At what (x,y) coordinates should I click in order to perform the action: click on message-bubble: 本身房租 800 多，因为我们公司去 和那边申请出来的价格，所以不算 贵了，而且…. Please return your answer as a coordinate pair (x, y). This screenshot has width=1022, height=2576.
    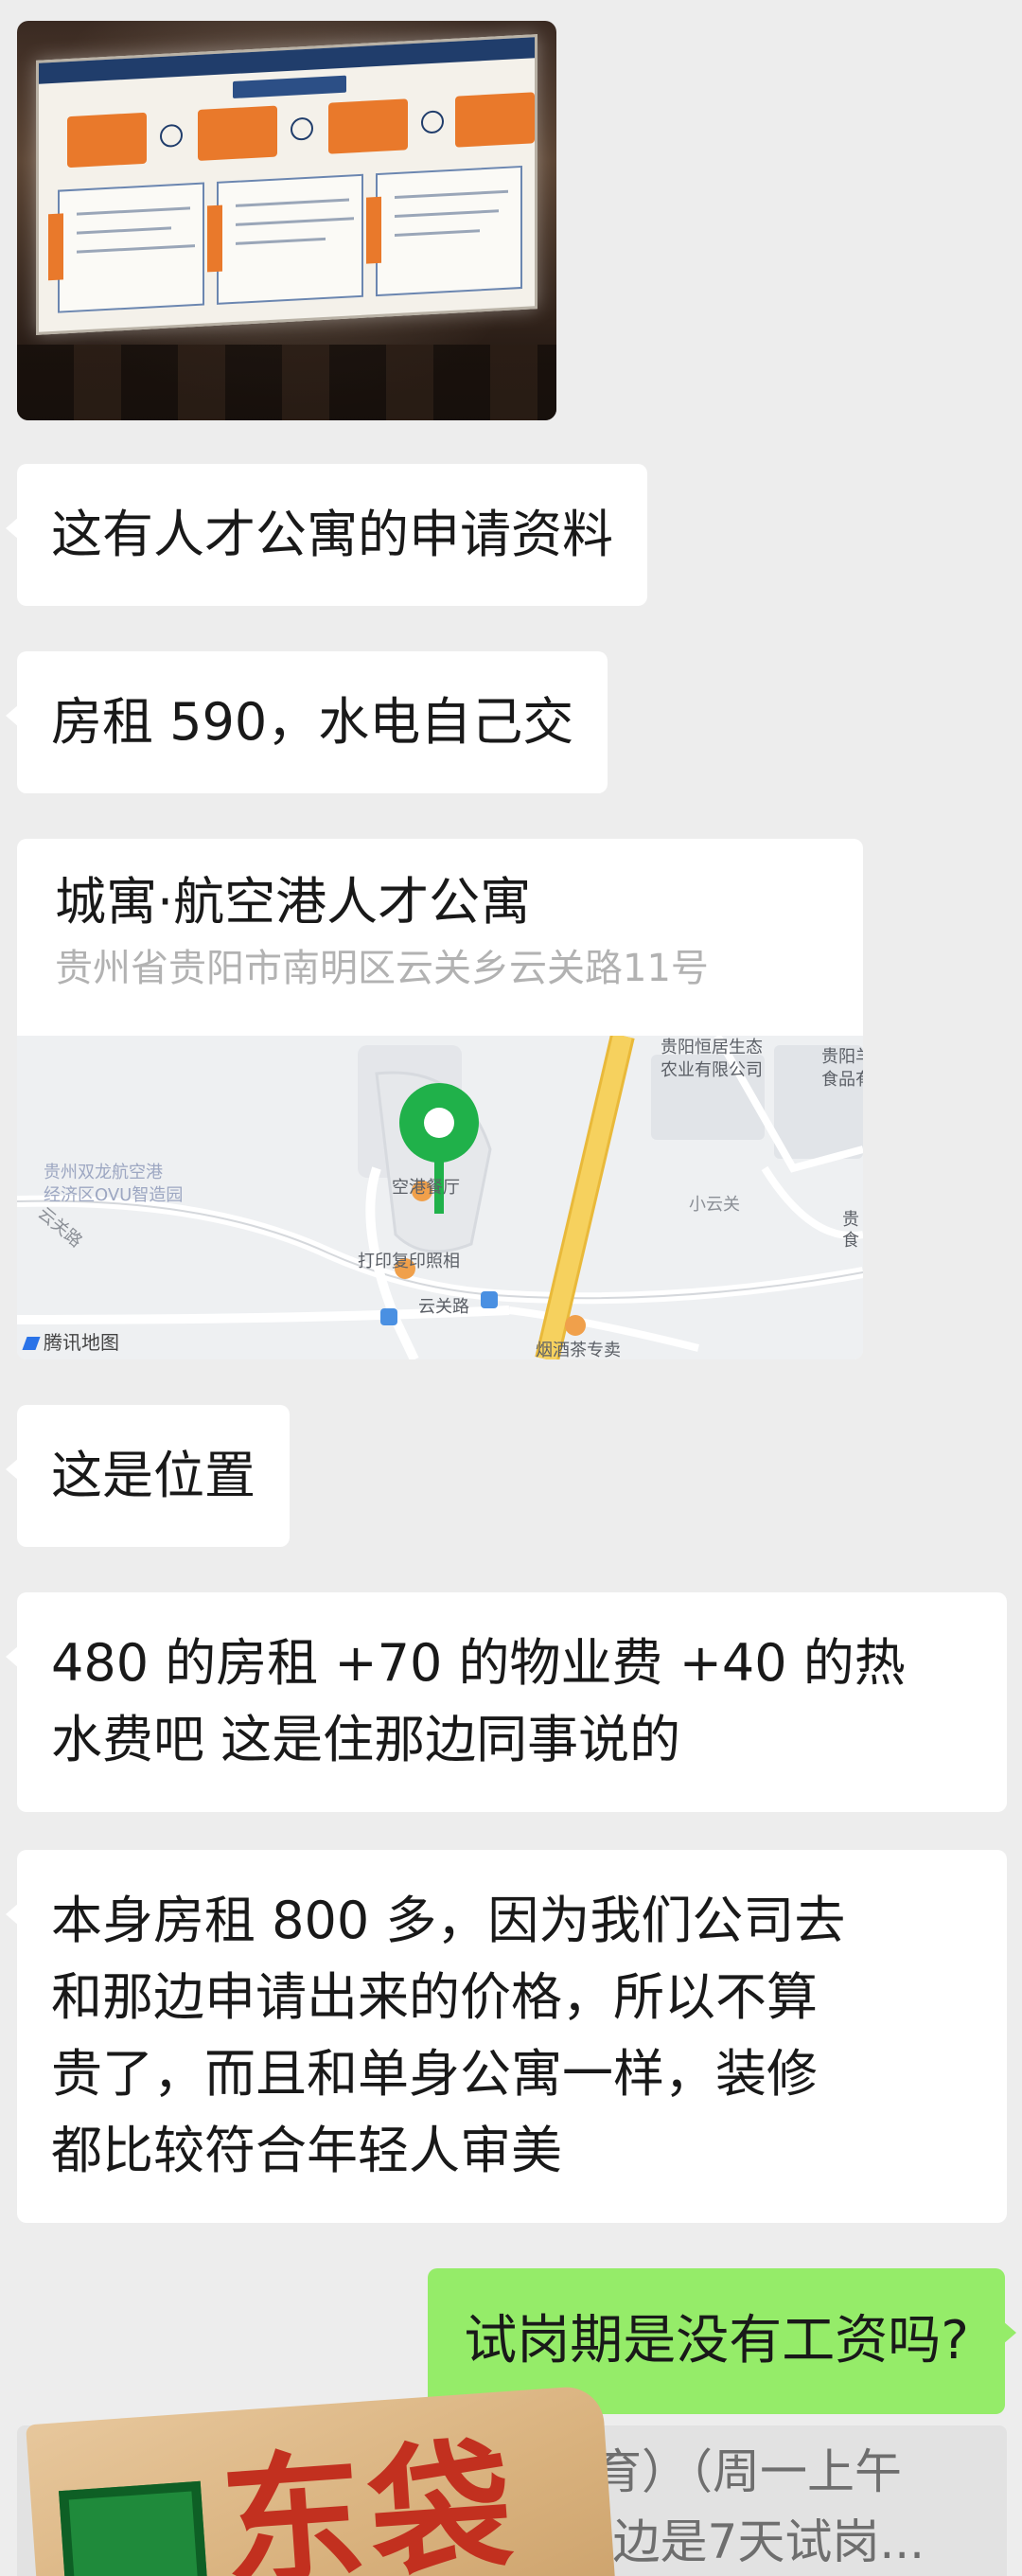
    Looking at the image, I should click on (506, 2036).